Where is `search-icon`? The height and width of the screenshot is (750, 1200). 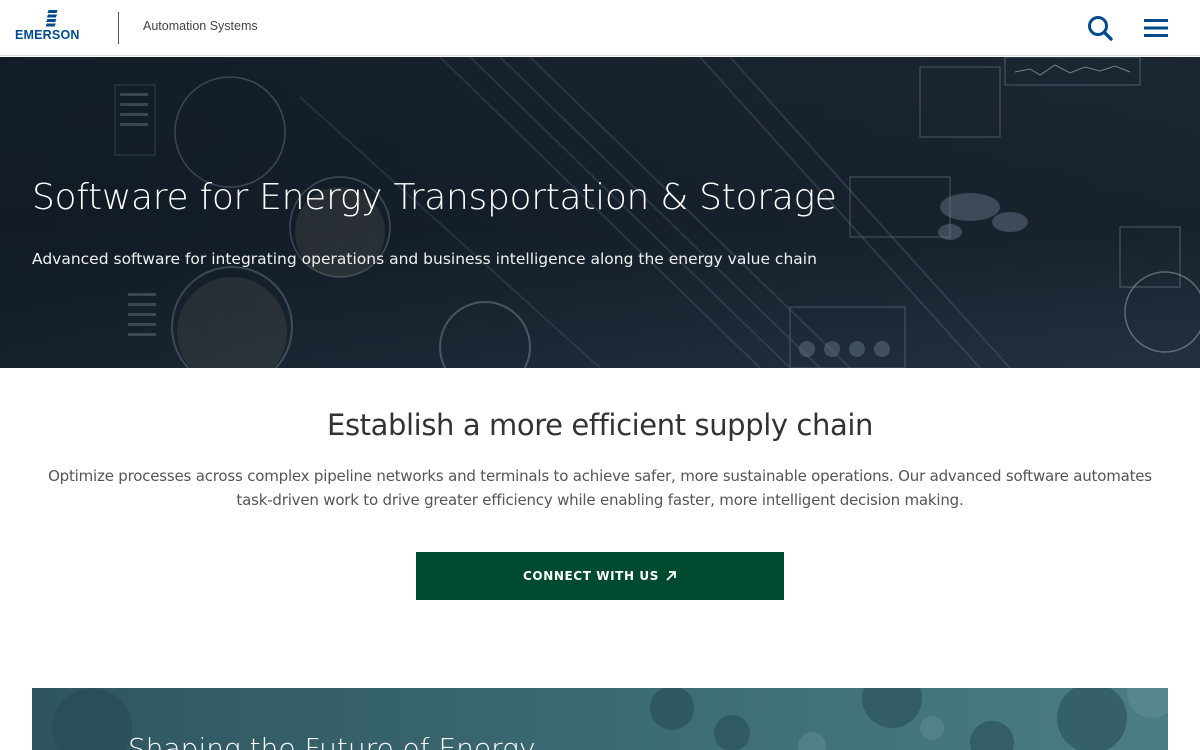
search-icon is located at coordinates (1100, 28).